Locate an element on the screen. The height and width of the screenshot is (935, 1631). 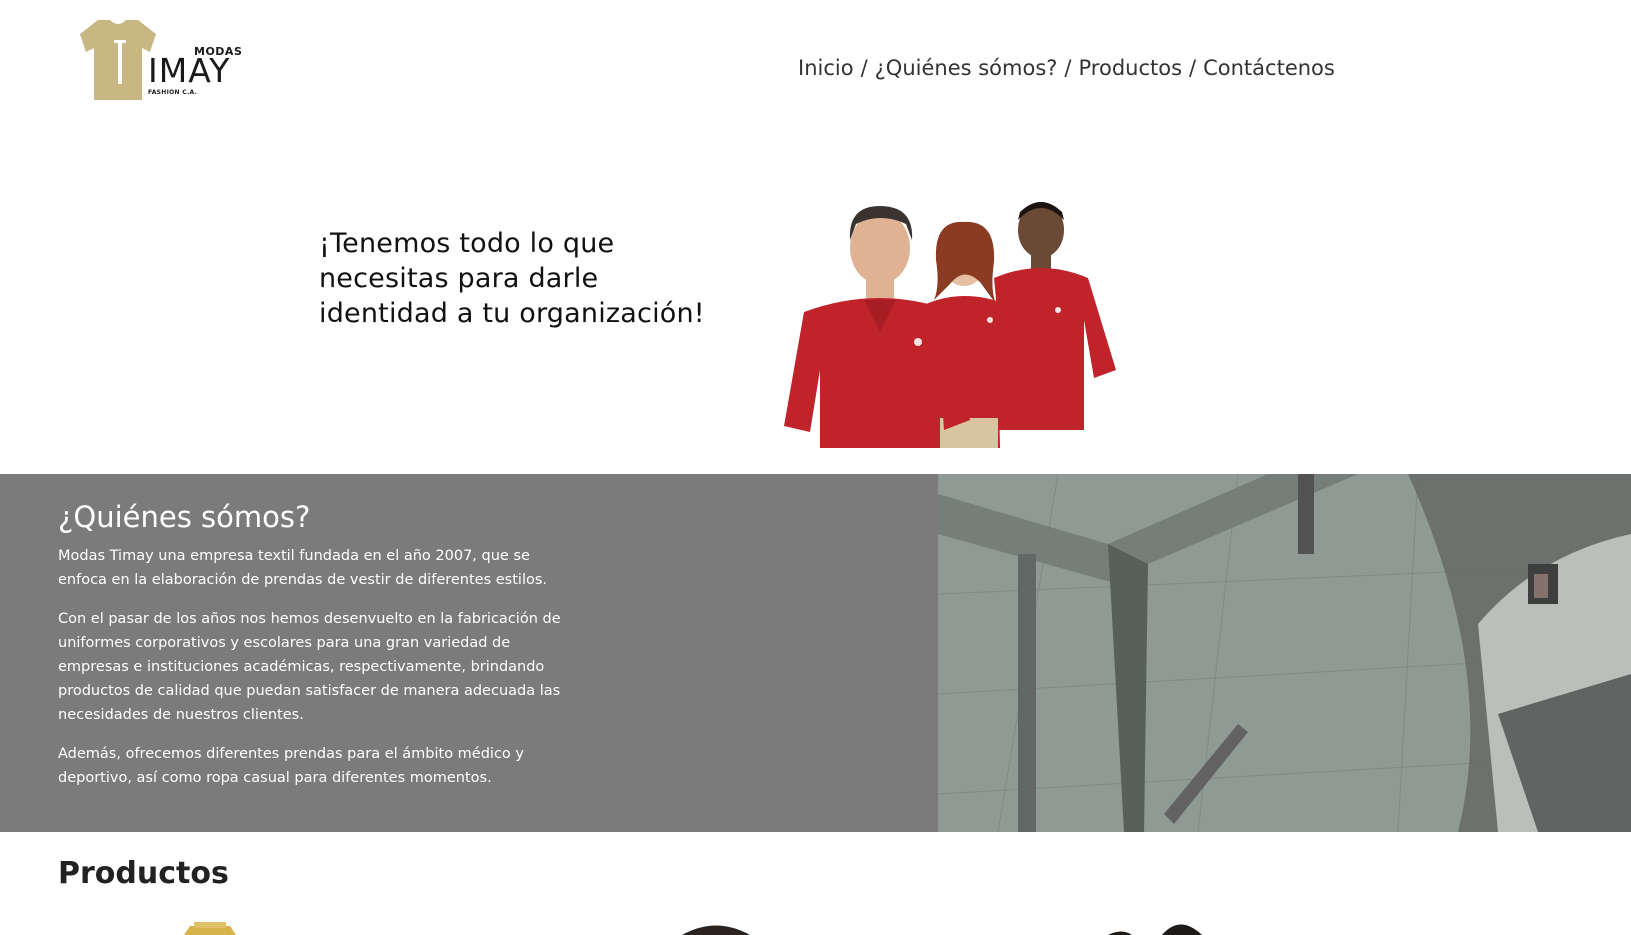
brand-name-text: IMAY is located at coordinates (189, 70).